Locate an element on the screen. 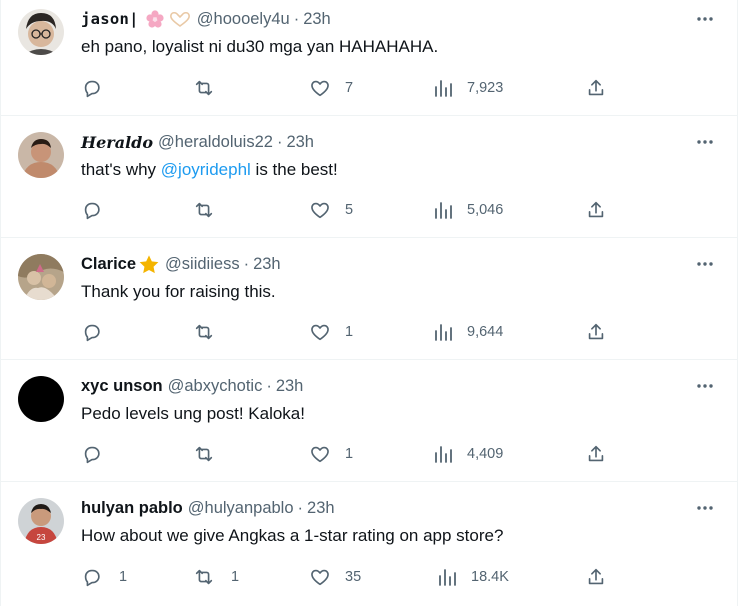 This screenshot has width=750, height=606. tweet-header: Heraldo @heraldoluis22 · 23h is located at coordinates (197, 142).